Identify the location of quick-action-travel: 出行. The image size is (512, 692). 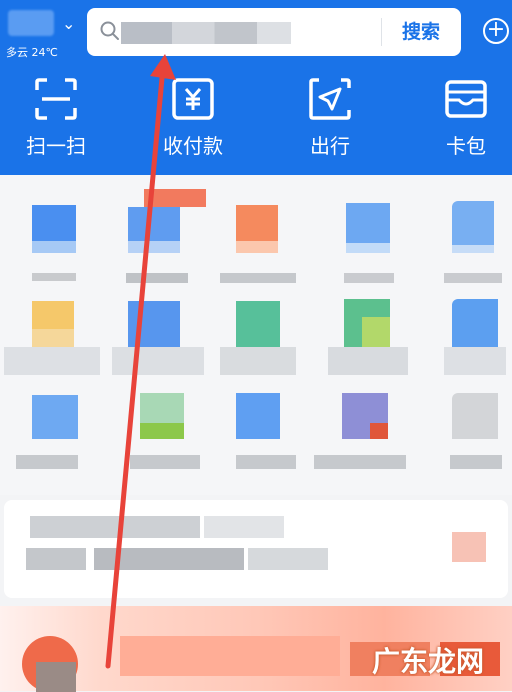
(330, 120).